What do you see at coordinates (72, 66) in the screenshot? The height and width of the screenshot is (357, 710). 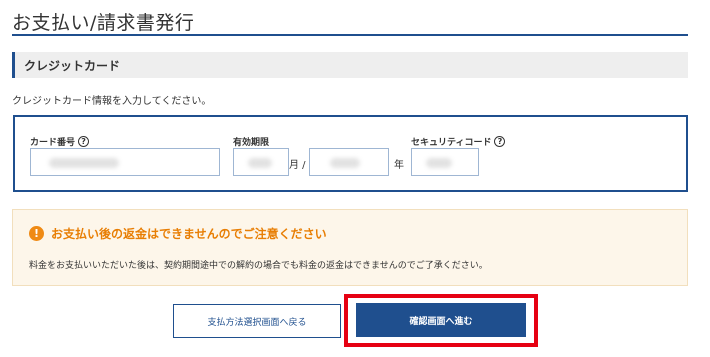 I see `section-title: クレジットカード` at bounding box center [72, 66].